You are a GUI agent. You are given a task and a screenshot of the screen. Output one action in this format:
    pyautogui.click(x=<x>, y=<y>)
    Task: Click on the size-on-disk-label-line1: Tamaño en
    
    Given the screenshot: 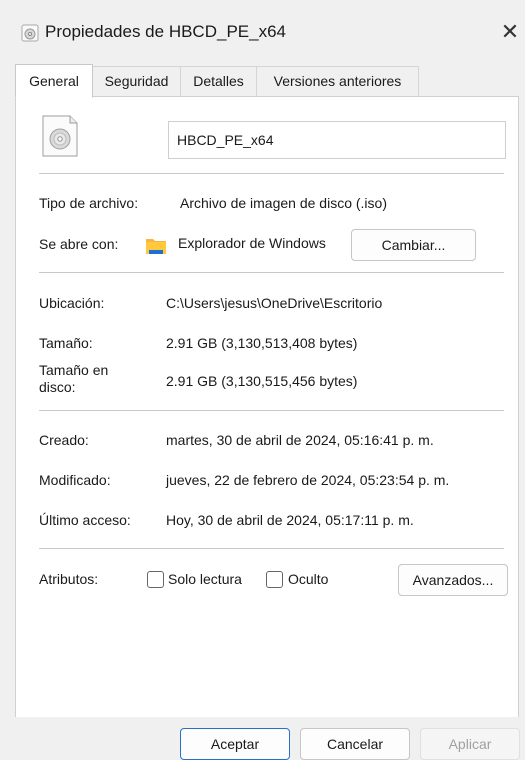 What is the action you would take?
    pyautogui.click(x=74, y=370)
    